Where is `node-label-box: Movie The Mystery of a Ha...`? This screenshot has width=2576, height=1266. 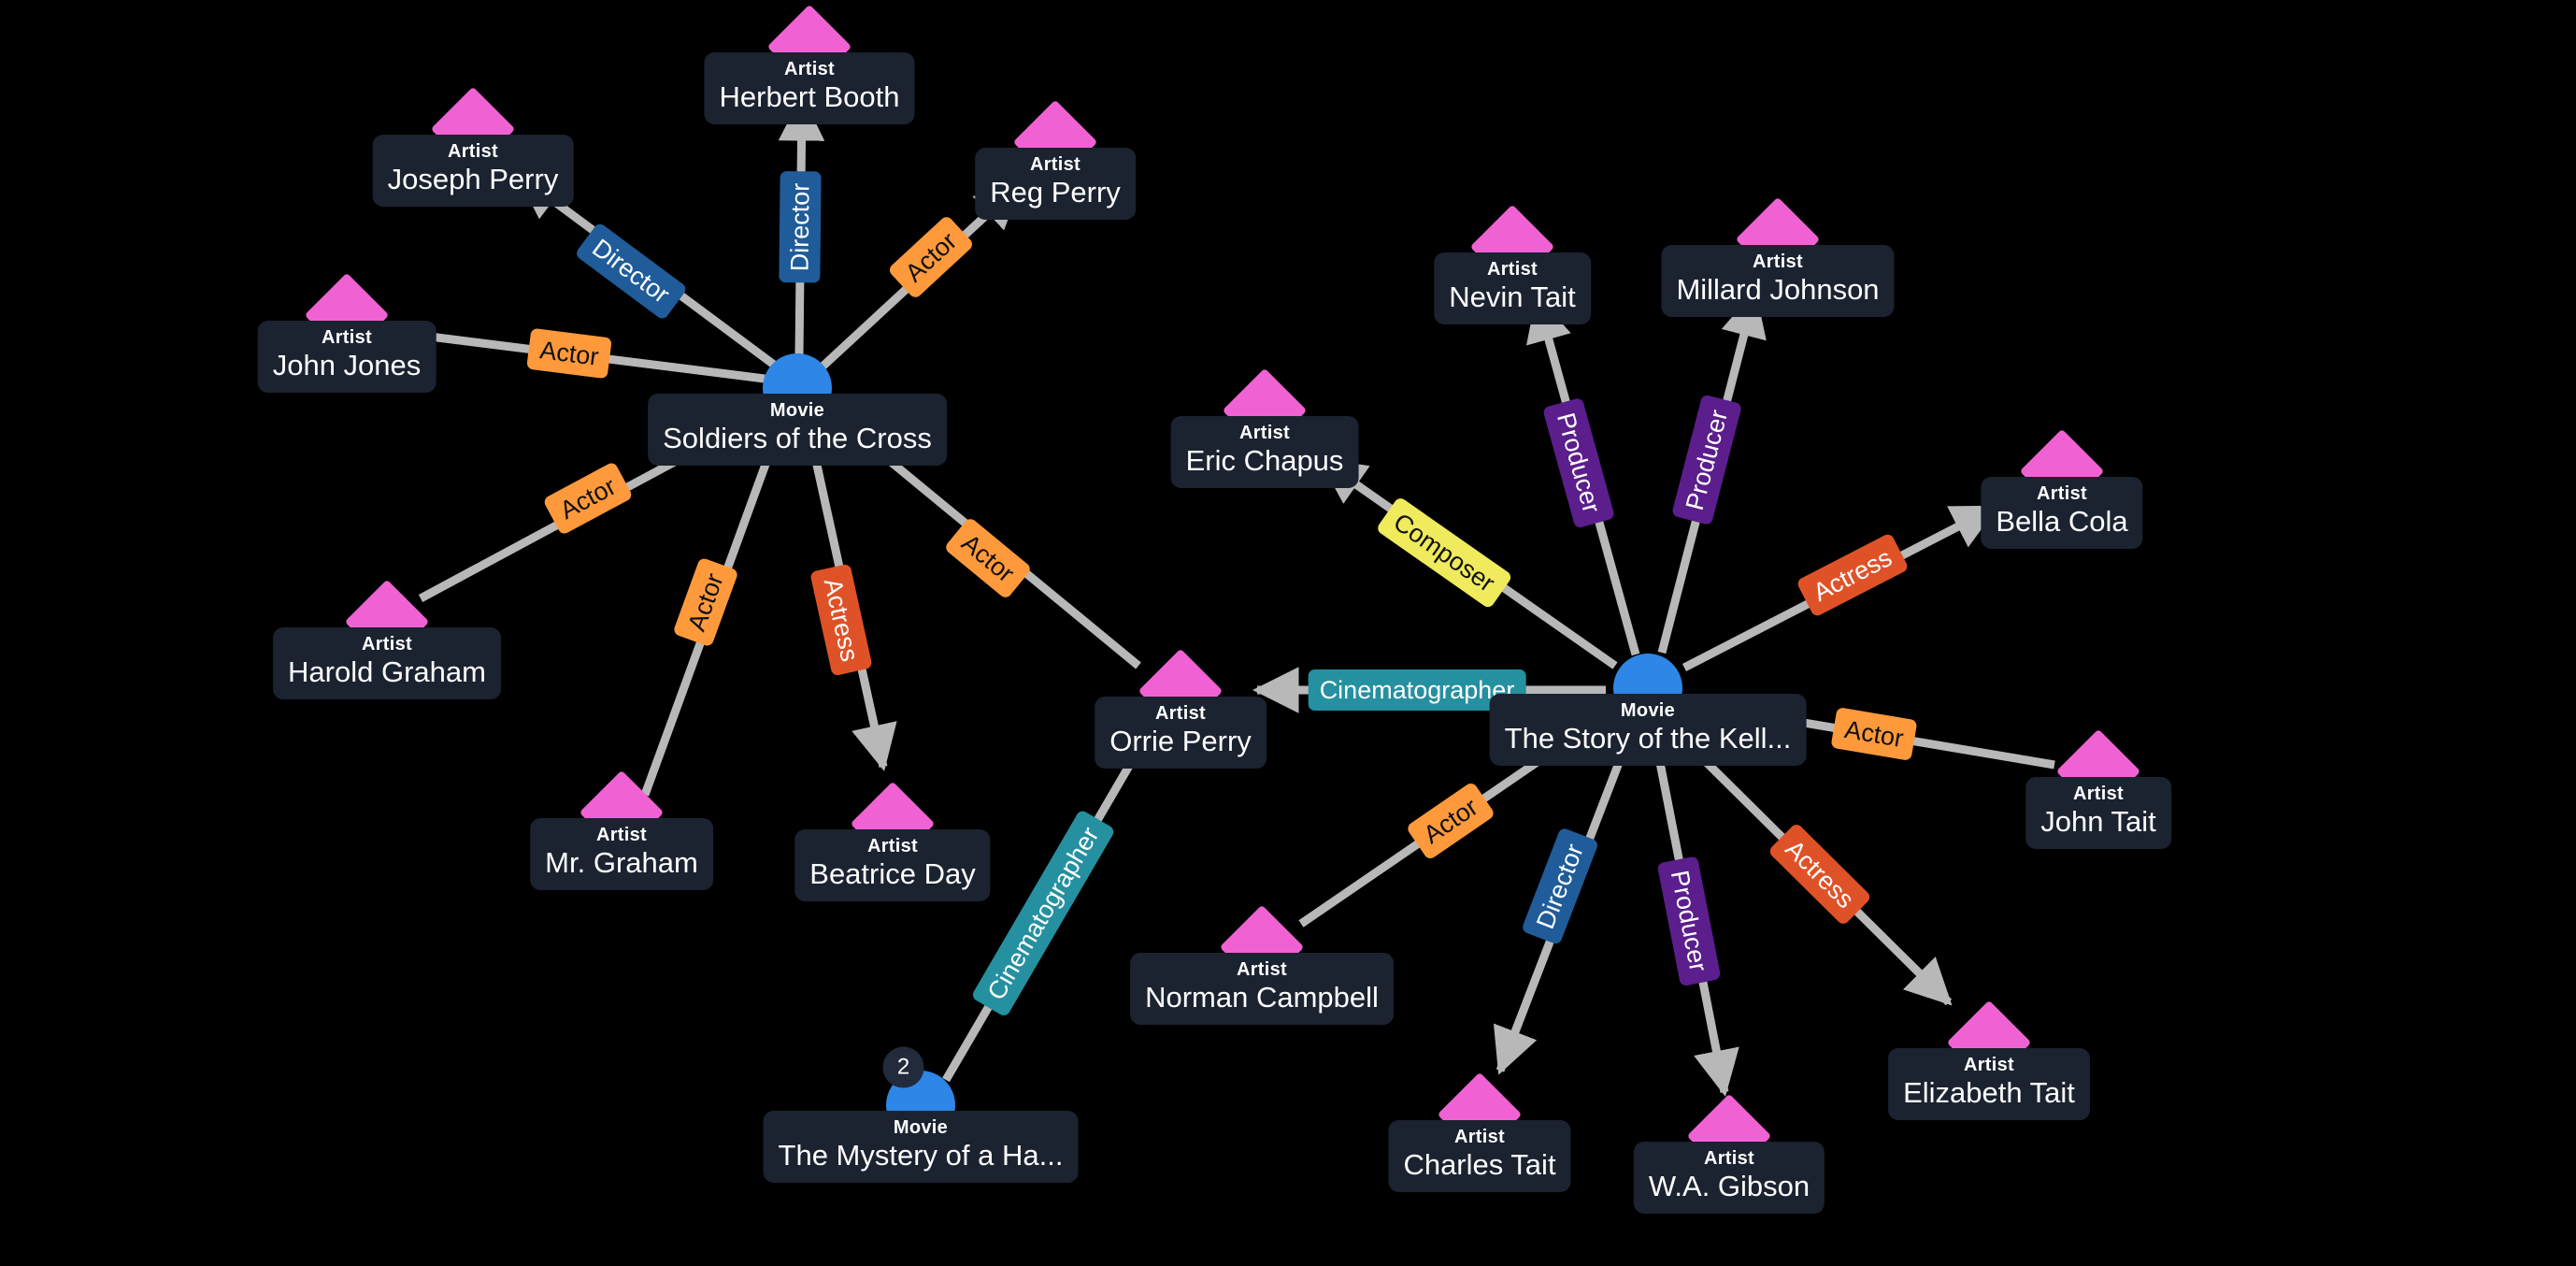
node-label-box: Movie The Mystery of a Ha... is located at coordinates (921, 1147).